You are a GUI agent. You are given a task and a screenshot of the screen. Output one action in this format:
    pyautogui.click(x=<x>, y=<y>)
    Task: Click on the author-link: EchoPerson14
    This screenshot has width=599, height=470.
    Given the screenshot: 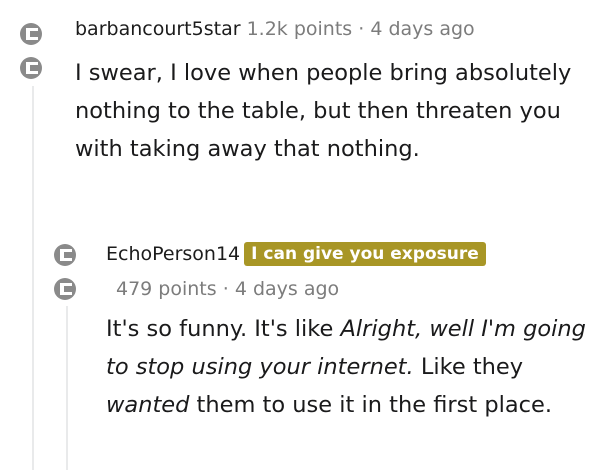 What is the action you would take?
    pyautogui.click(x=173, y=254)
    